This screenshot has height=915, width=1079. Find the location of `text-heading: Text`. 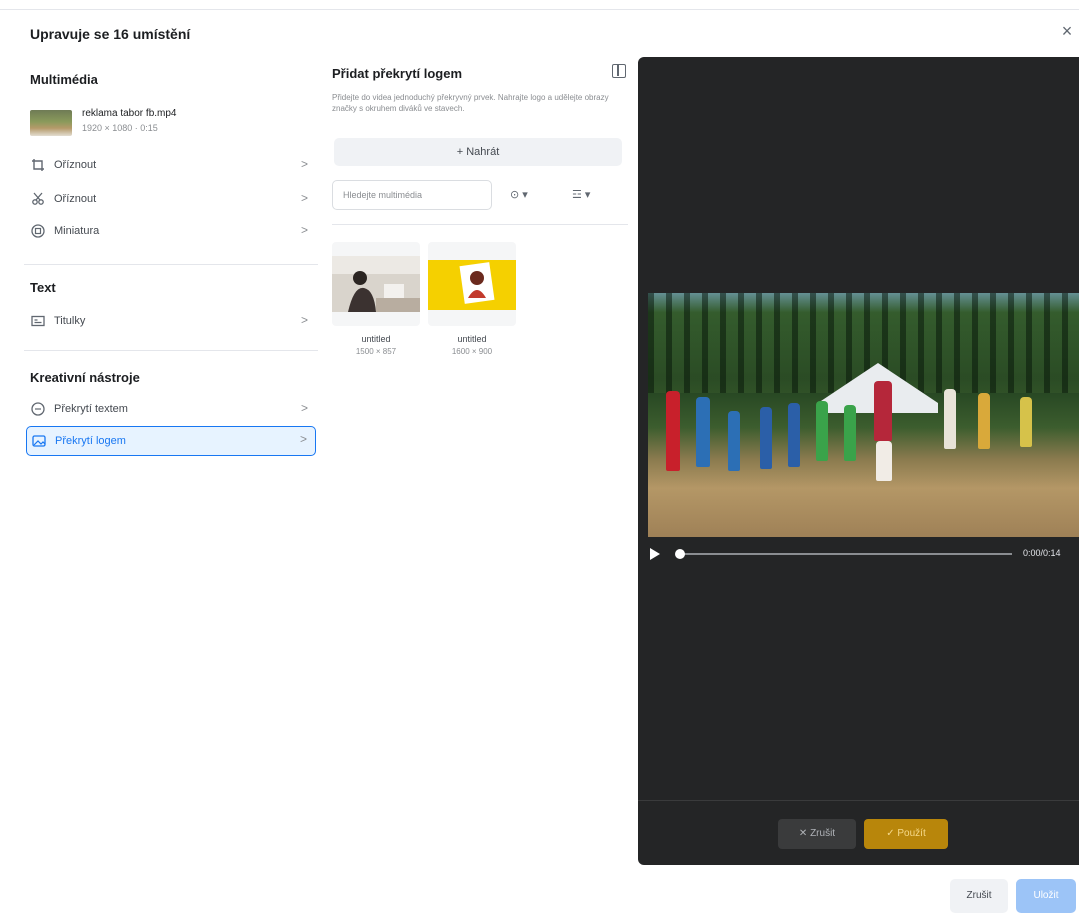

text-heading: Text is located at coordinates (43, 287).